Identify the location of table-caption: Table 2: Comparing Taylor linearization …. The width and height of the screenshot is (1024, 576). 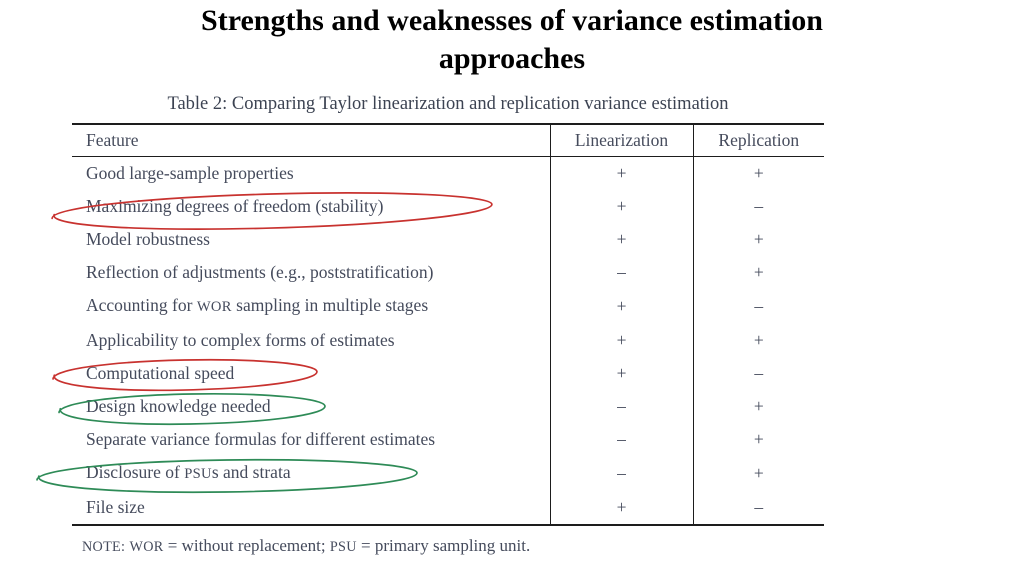
(448, 104).